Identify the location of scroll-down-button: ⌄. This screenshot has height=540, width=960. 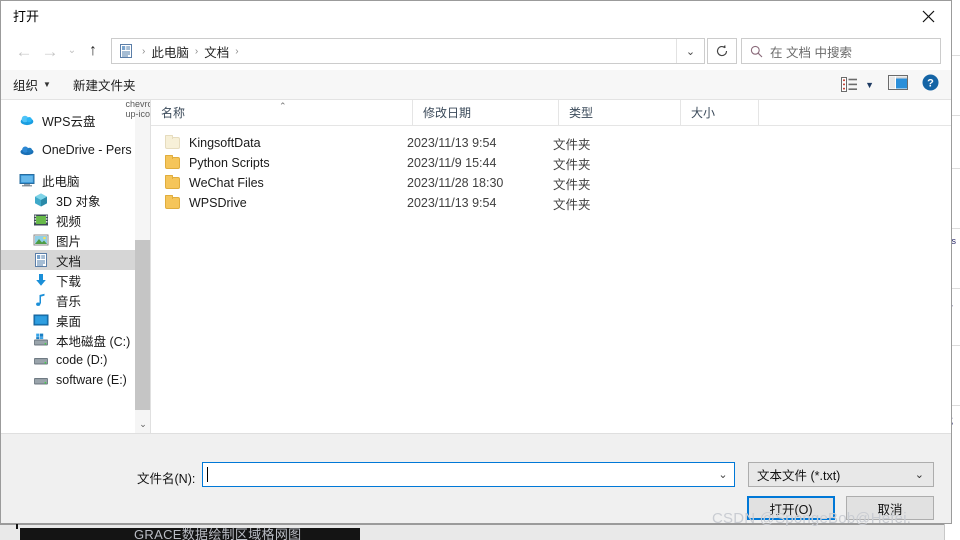
(143, 424).